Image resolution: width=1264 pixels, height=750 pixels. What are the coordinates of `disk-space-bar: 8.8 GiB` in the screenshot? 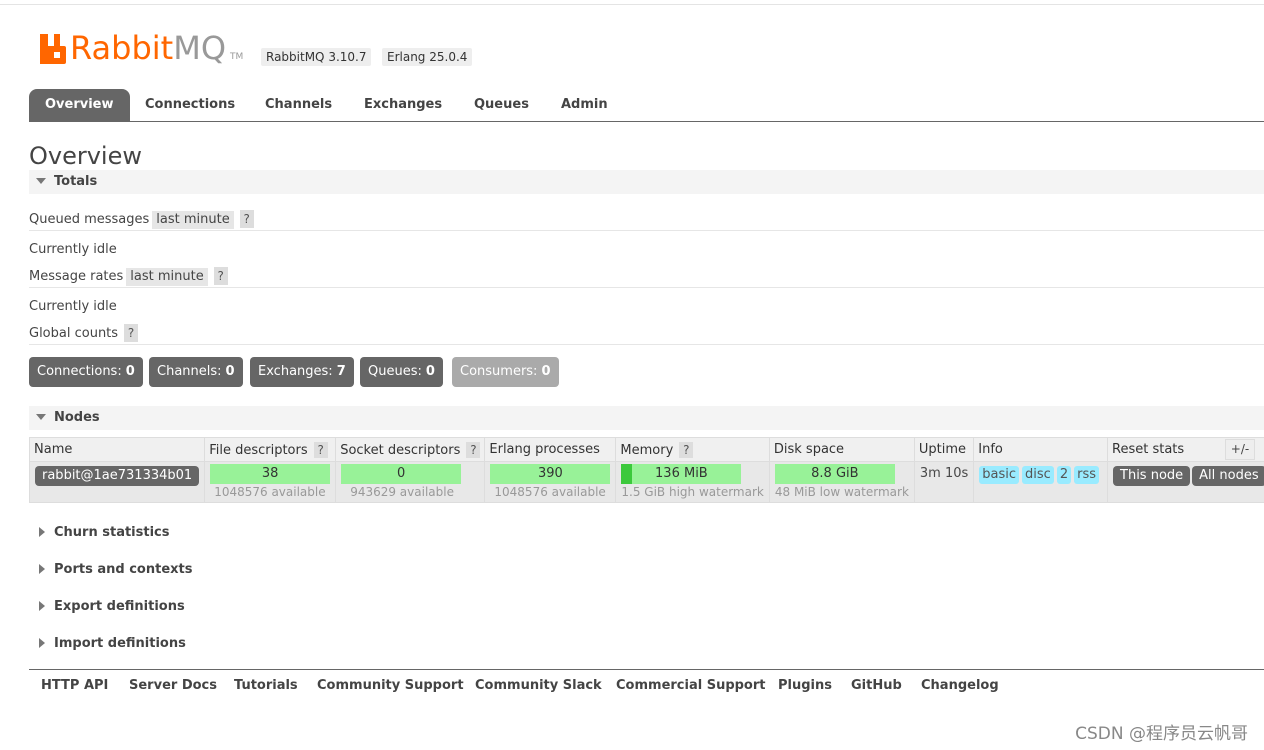 It's located at (834, 474).